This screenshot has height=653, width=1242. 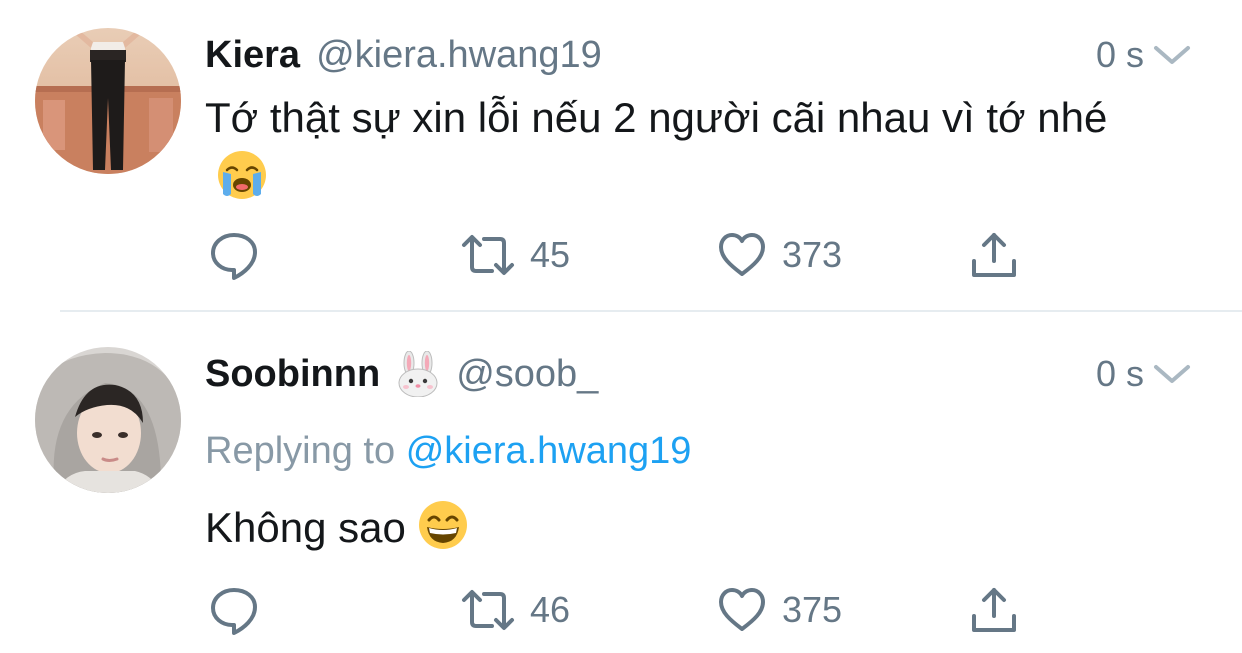 What do you see at coordinates (242, 175) in the screenshot?
I see `loudly-crying-face-icon` at bounding box center [242, 175].